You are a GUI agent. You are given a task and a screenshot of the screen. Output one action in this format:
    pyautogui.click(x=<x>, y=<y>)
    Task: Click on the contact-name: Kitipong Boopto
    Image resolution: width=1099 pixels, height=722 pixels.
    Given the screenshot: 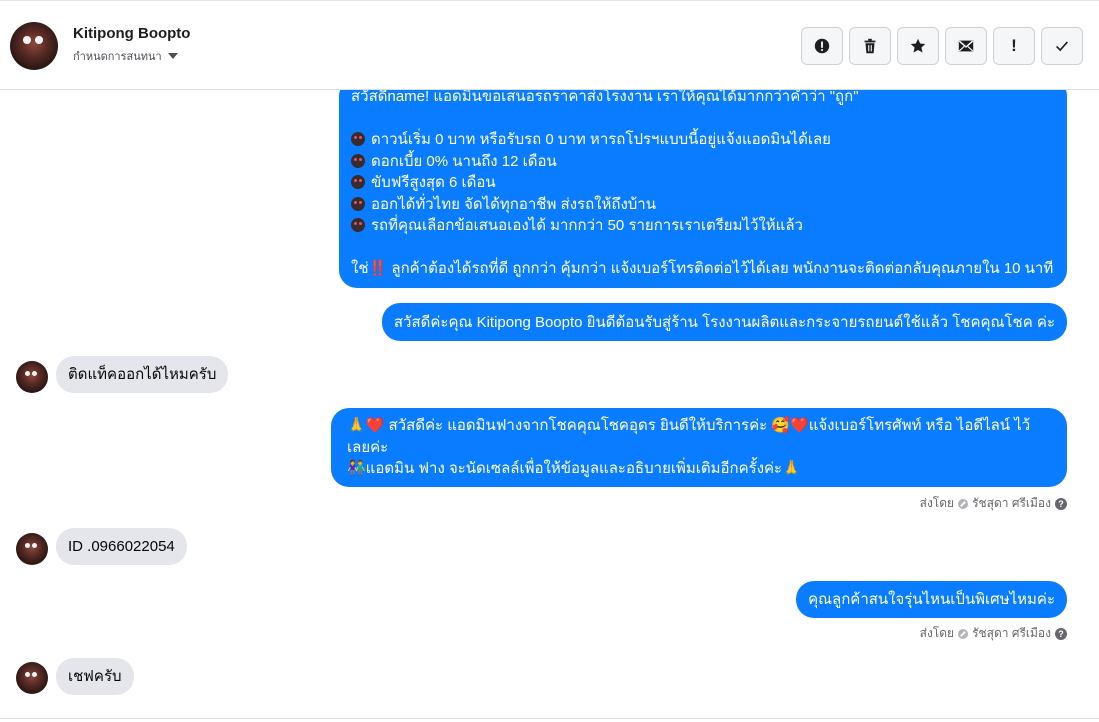 What is the action you would take?
    pyautogui.click(x=131, y=33)
    